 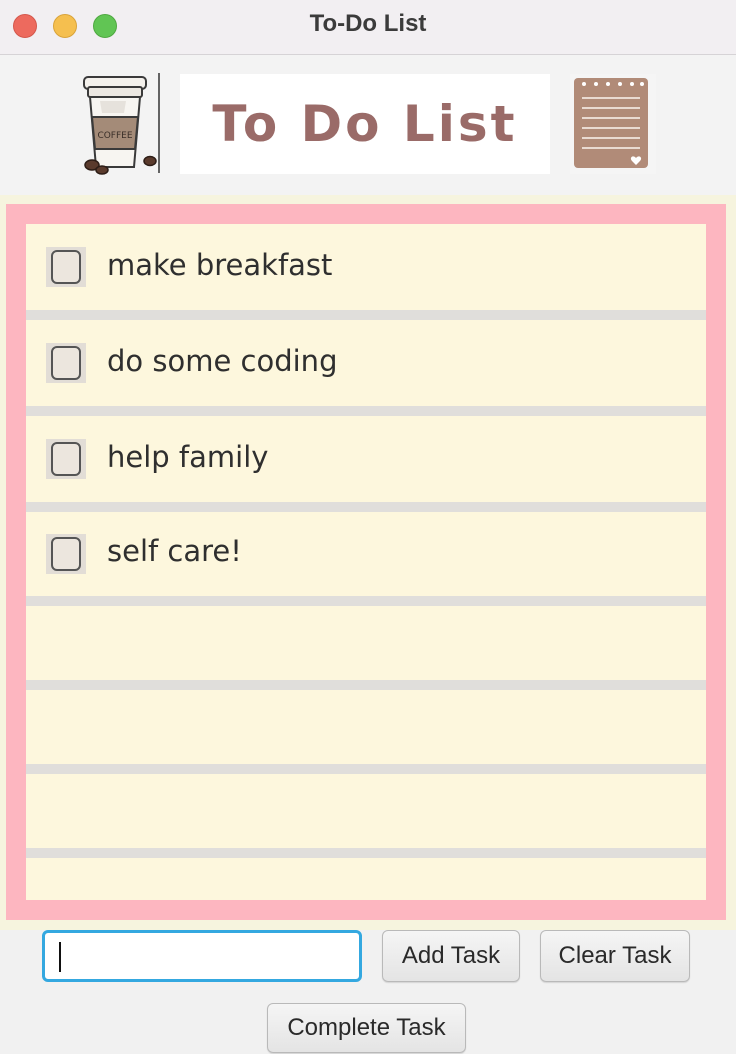 I want to click on window-title: To-Do List, so click(x=368, y=23).